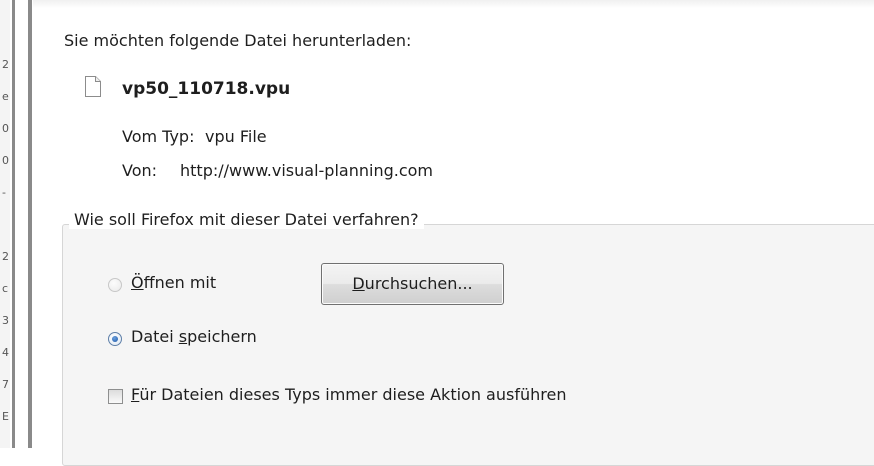  Describe the element at coordinates (137, 282) in the screenshot. I see `open-with-mnemonic: Ö` at that location.